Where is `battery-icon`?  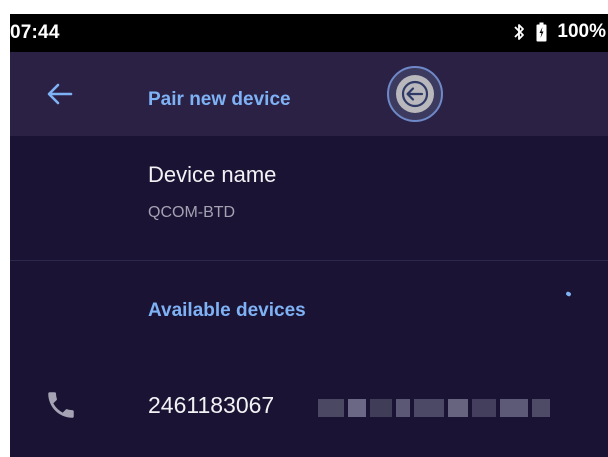 battery-icon is located at coordinates (541, 32).